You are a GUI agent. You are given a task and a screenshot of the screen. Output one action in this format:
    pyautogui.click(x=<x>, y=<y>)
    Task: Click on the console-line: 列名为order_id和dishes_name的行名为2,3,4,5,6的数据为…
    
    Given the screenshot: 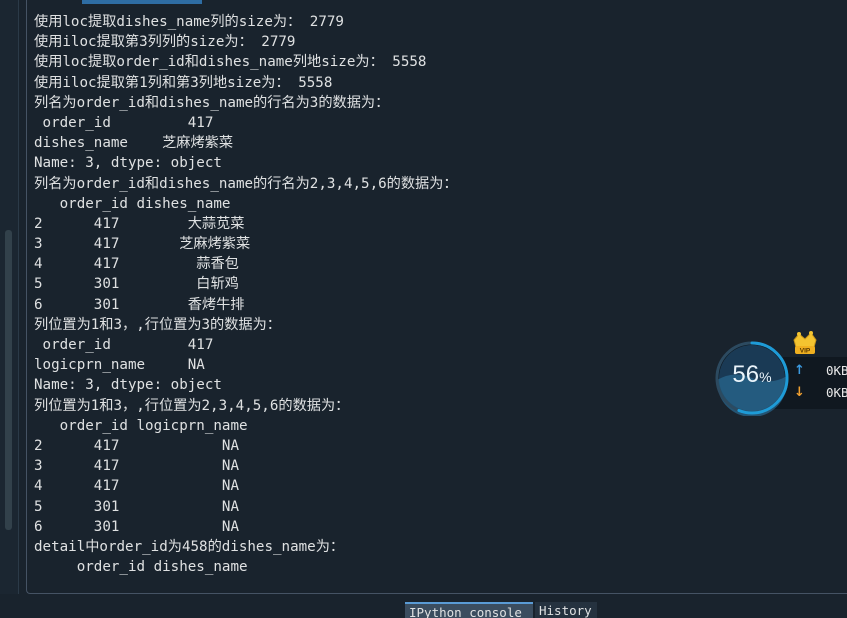 What is the action you would take?
    pyautogui.click(x=246, y=183)
    